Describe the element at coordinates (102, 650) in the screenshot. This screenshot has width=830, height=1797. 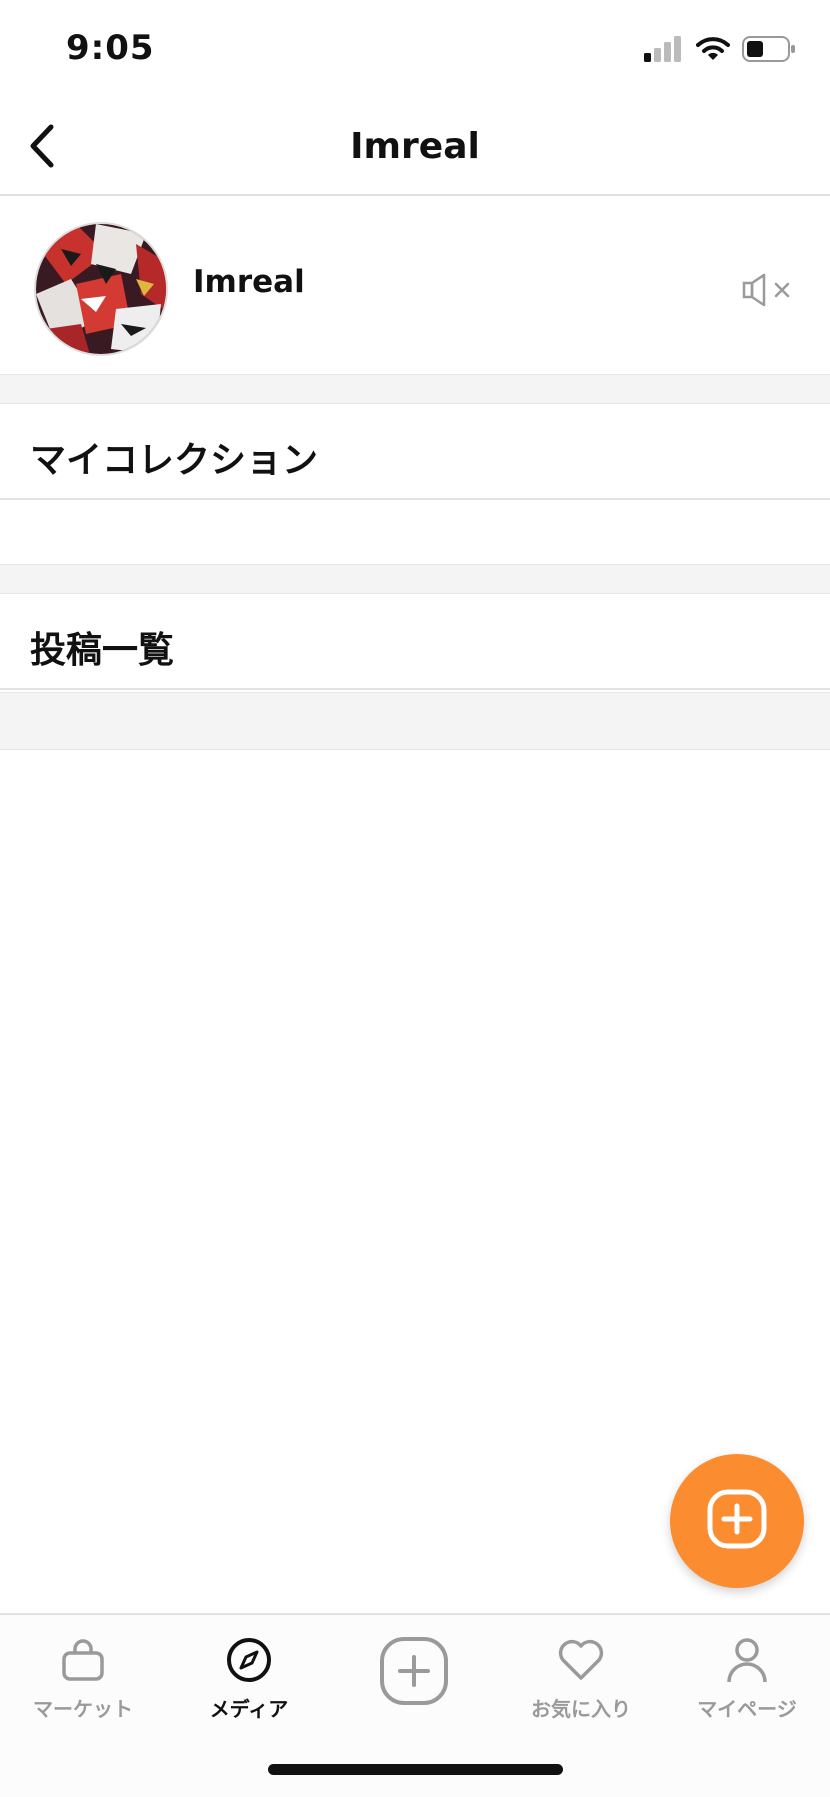
I see `posts-title: 投稿一覧` at that location.